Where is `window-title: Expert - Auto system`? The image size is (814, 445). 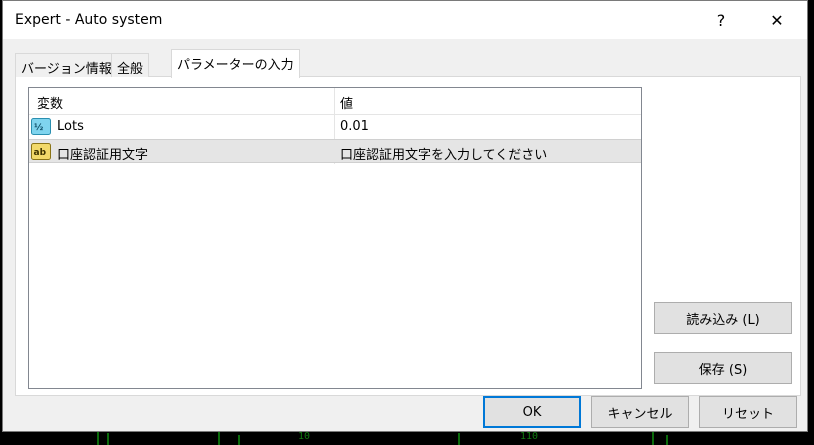 window-title: Expert - Auto system is located at coordinates (89, 20).